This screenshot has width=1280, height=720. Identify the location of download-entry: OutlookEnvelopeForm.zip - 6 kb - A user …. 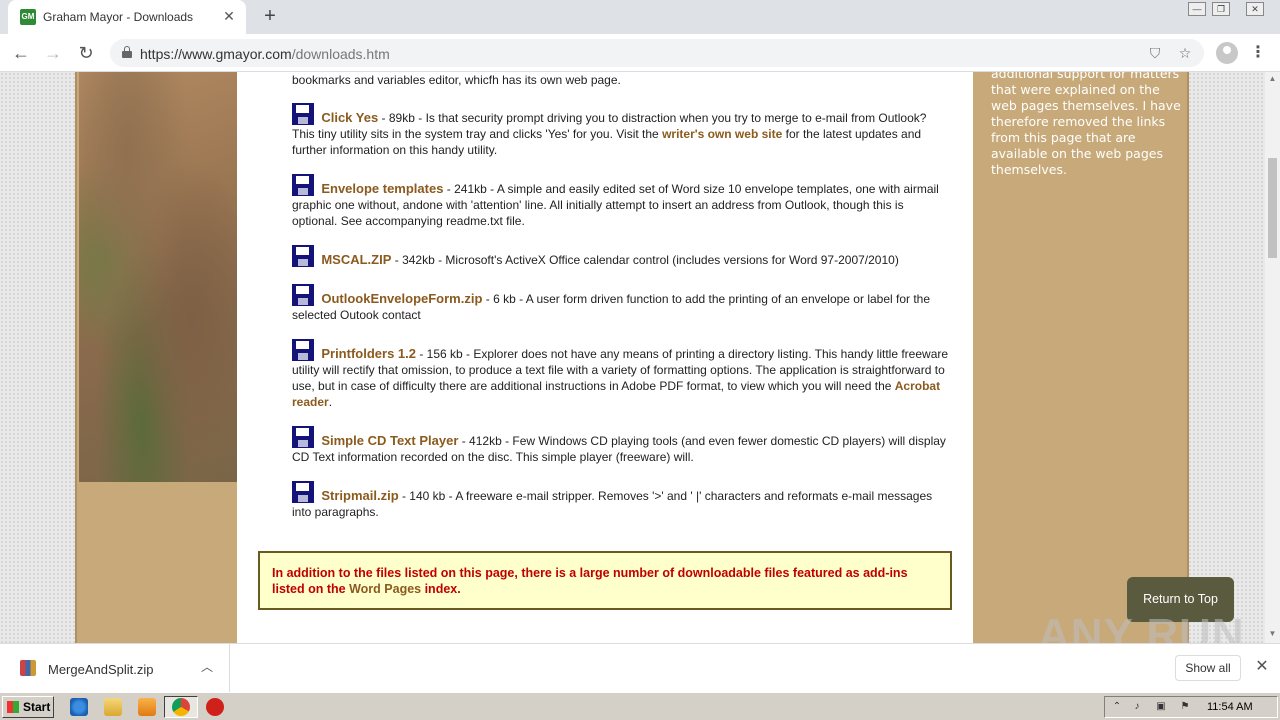
(622, 303).